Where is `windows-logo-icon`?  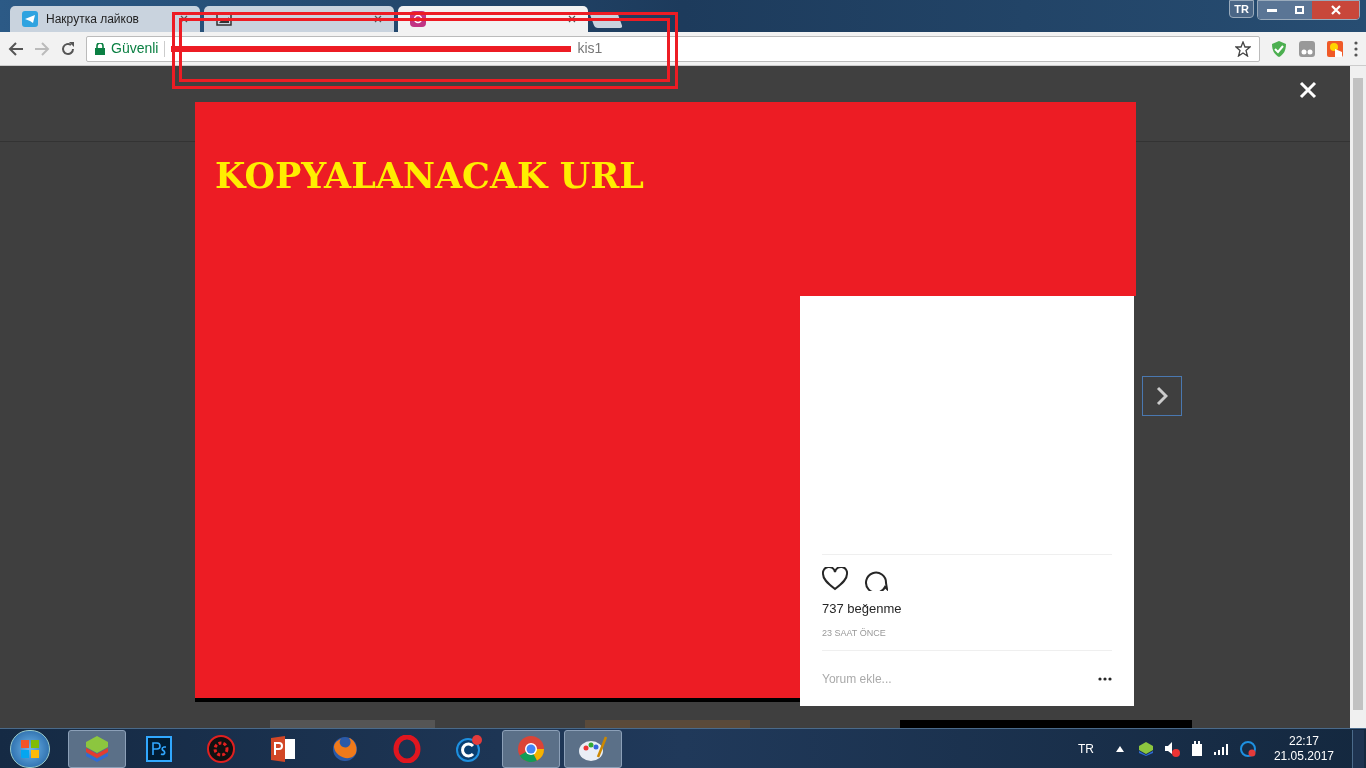 windows-logo-icon is located at coordinates (30, 748).